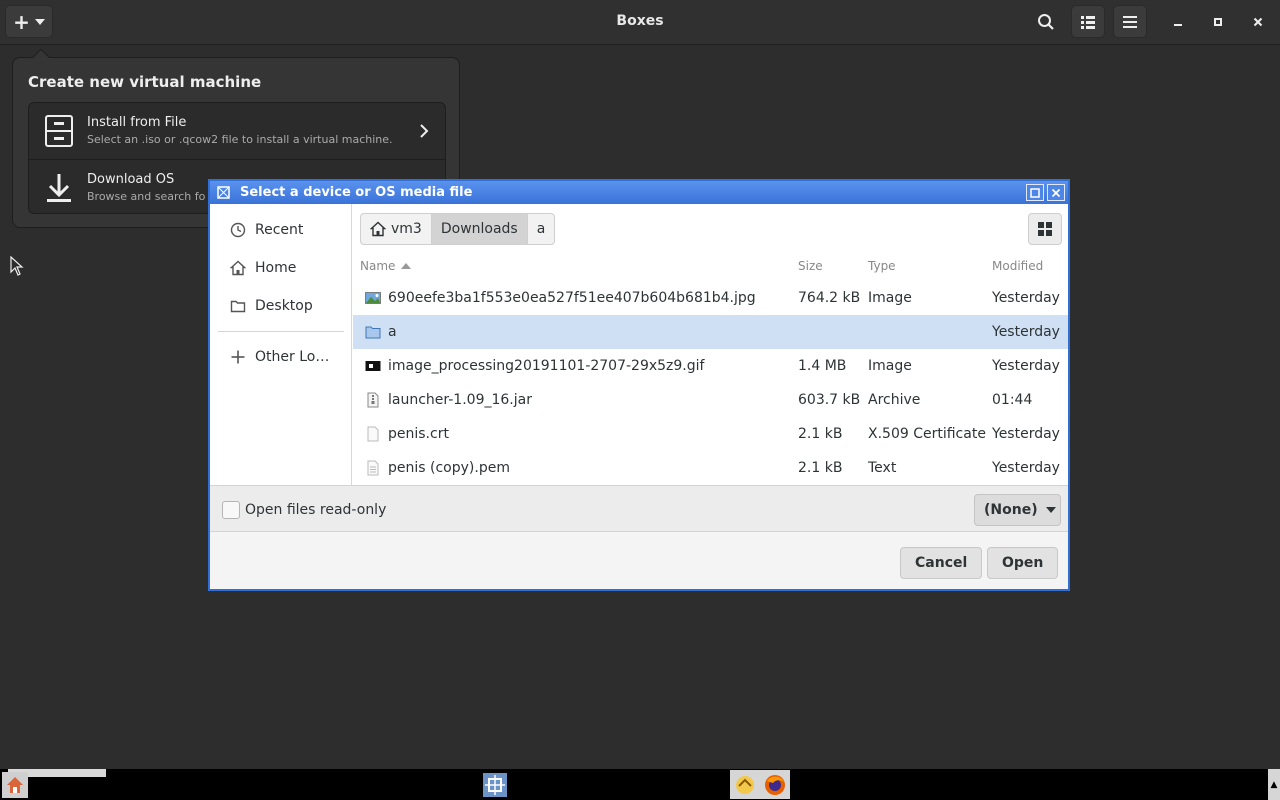 The height and width of the screenshot is (800, 1280). Describe the element at coordinates (1050, 510) in the screenshot. I see `chevron-down-icon` at that location.